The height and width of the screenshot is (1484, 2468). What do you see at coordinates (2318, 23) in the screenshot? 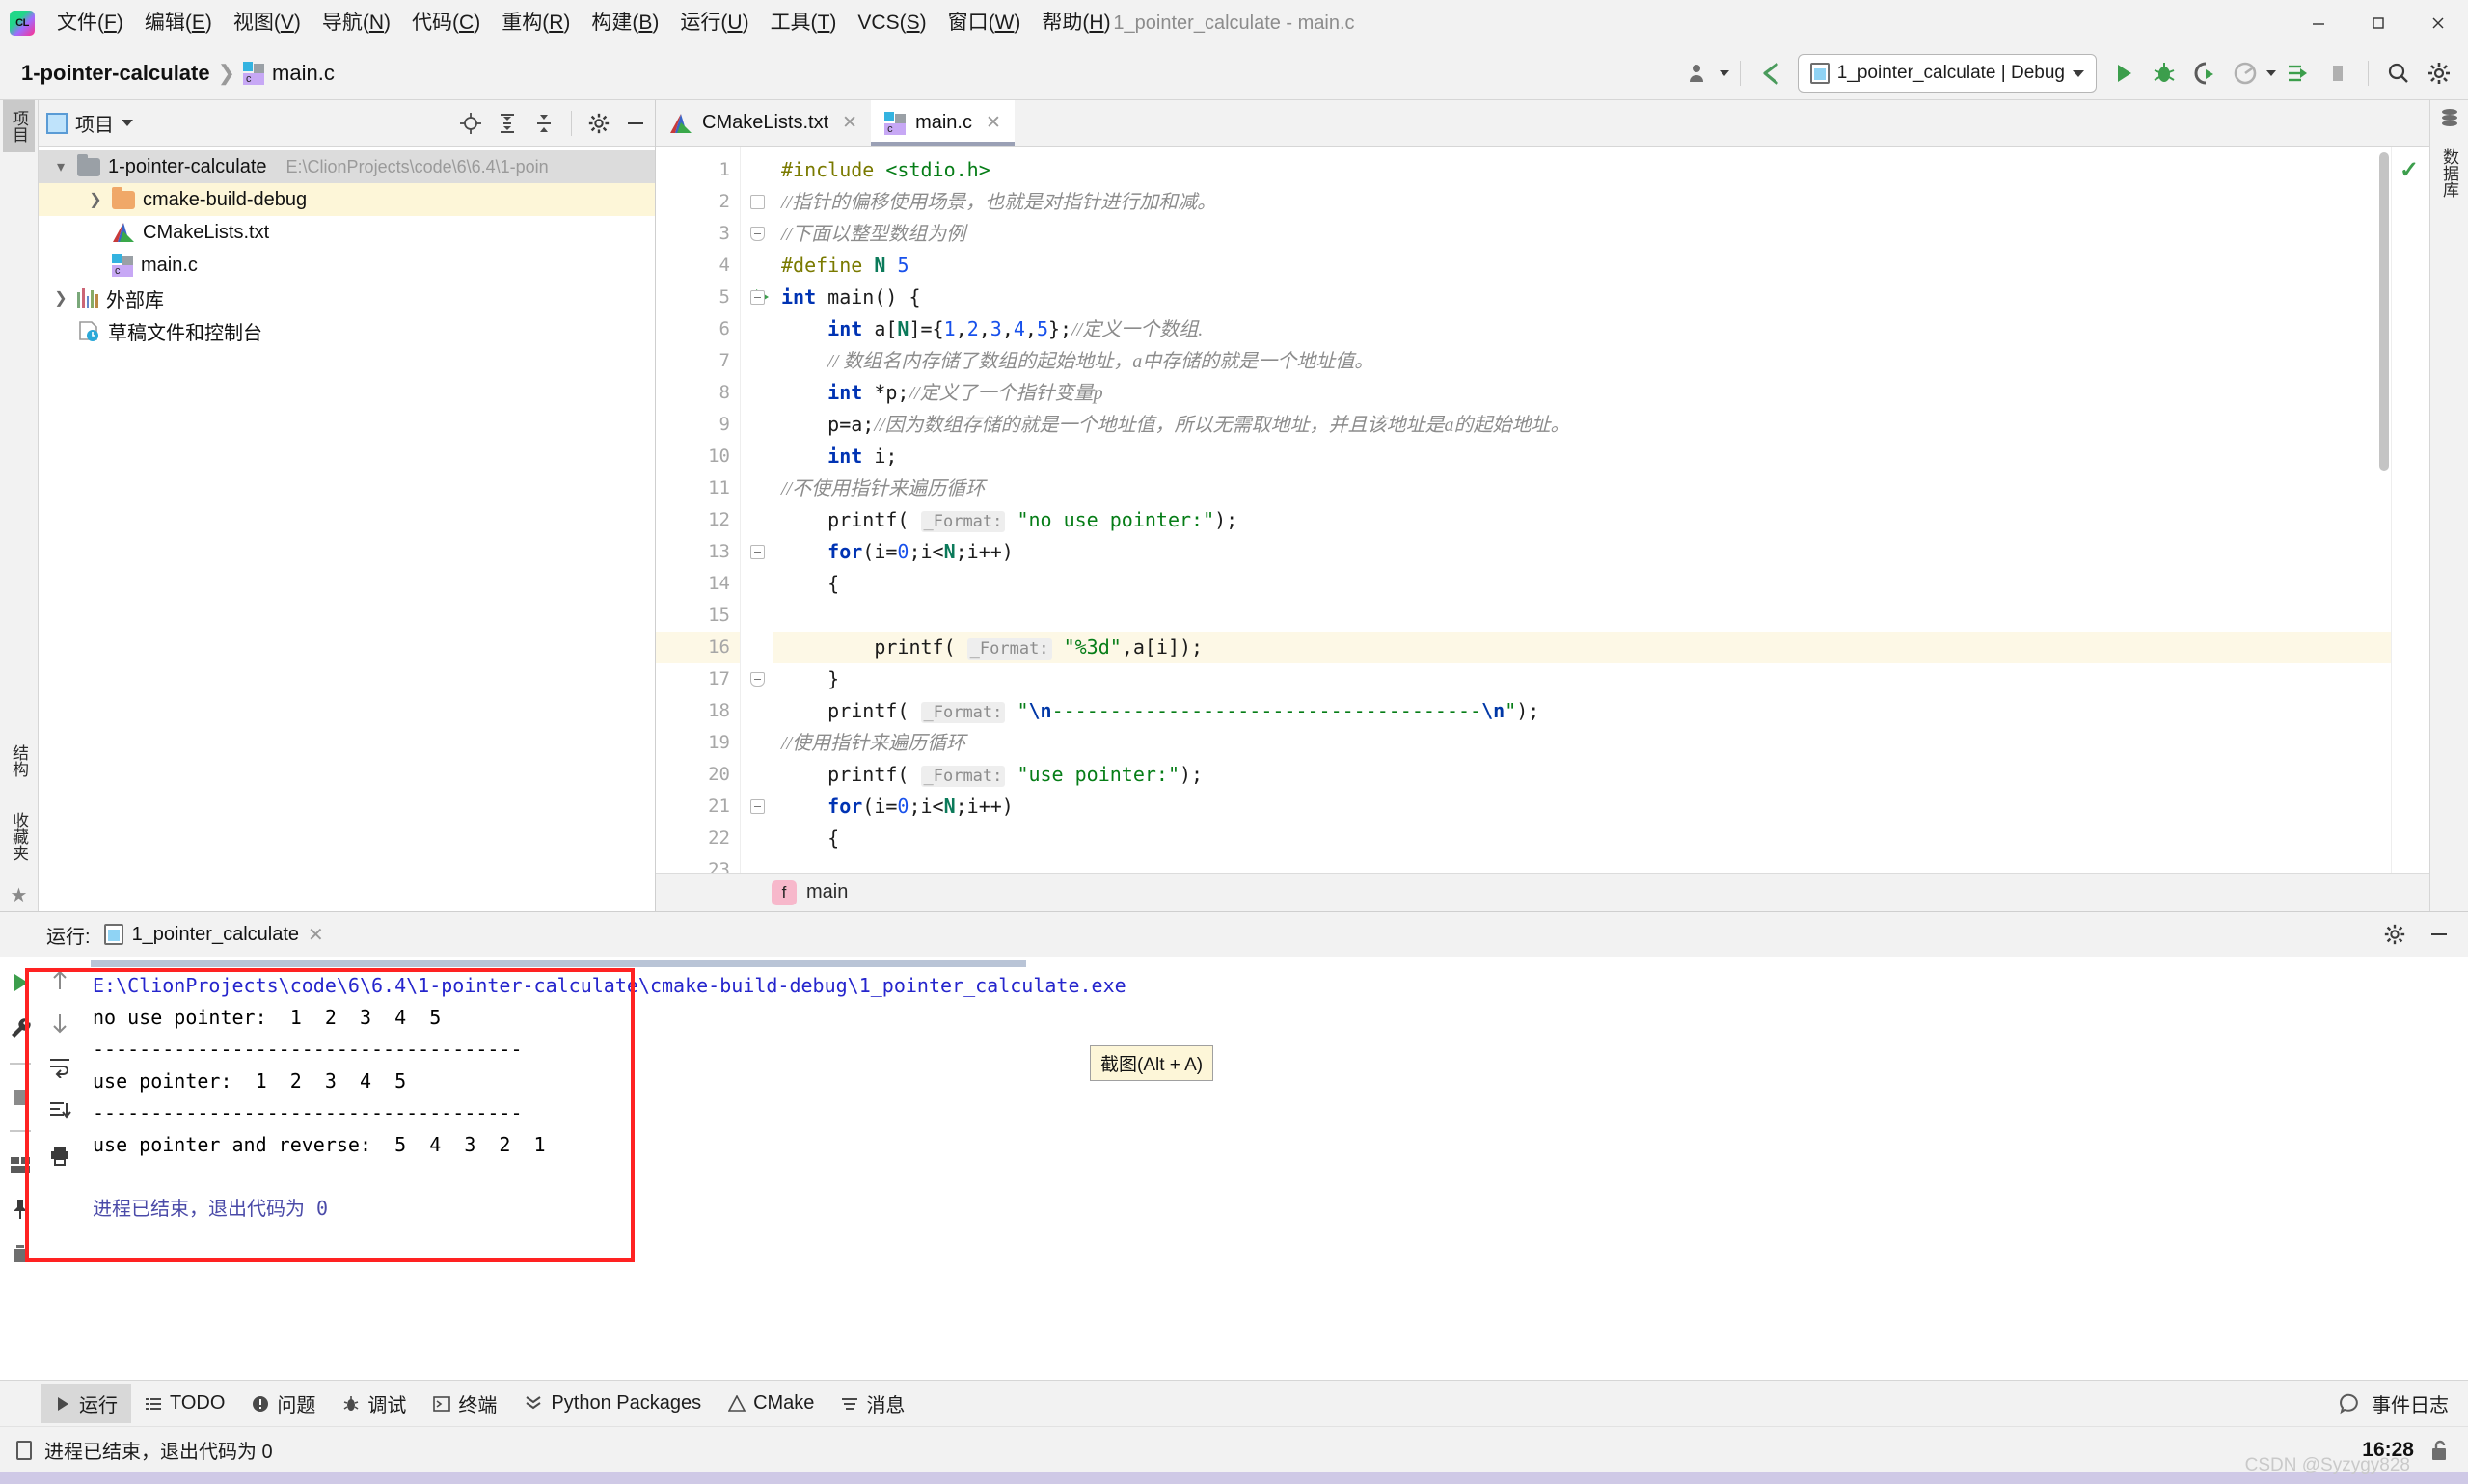
I see `minimize-icon` at bounding box center [2318, 23].